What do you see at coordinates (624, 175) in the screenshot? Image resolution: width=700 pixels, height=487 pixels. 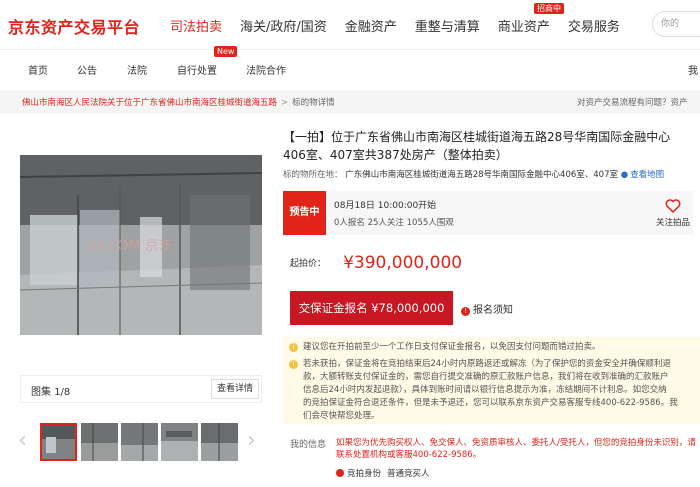 I see `location-pin-icon: ●` at bounding box center [624, 175].